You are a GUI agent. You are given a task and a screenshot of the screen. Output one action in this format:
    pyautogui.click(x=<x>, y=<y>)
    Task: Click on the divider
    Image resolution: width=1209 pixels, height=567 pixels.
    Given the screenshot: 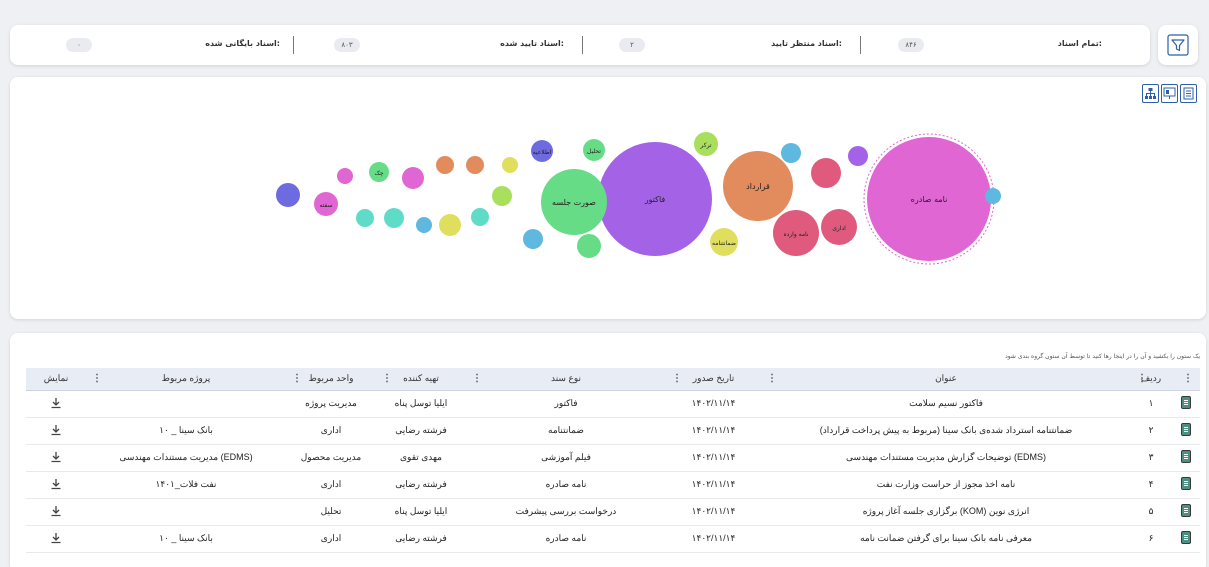 What is the action you would take?
    pyautogui.click(x=860, y=45)
    